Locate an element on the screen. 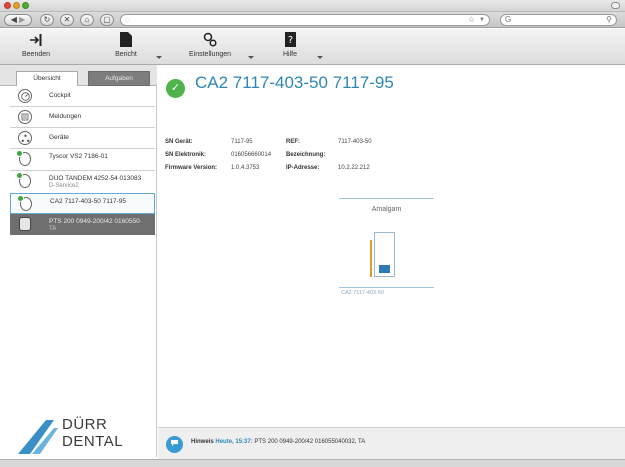  page-title: CA2 7117-403-50 7117-95 is located at coordinates (294, 82).